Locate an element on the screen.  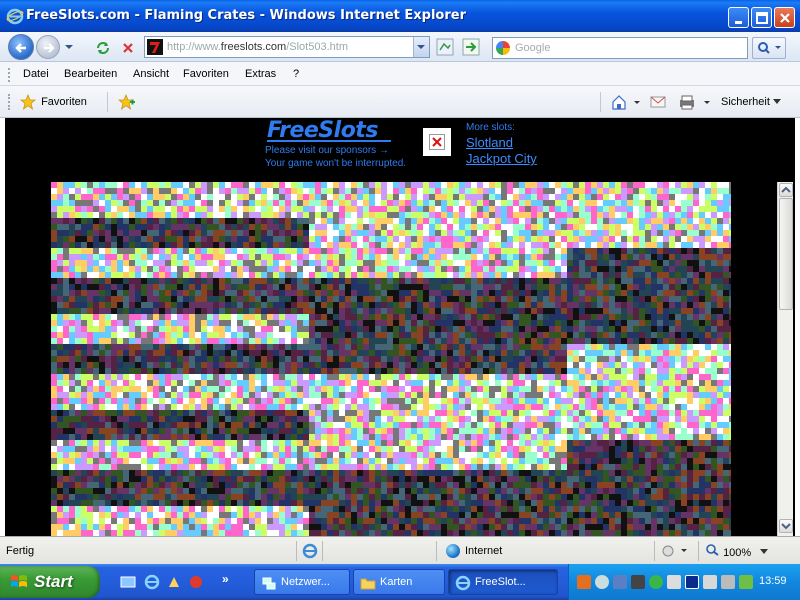
sponsor-line: Please visit our sponsors → is located at coordinates (327, 150).